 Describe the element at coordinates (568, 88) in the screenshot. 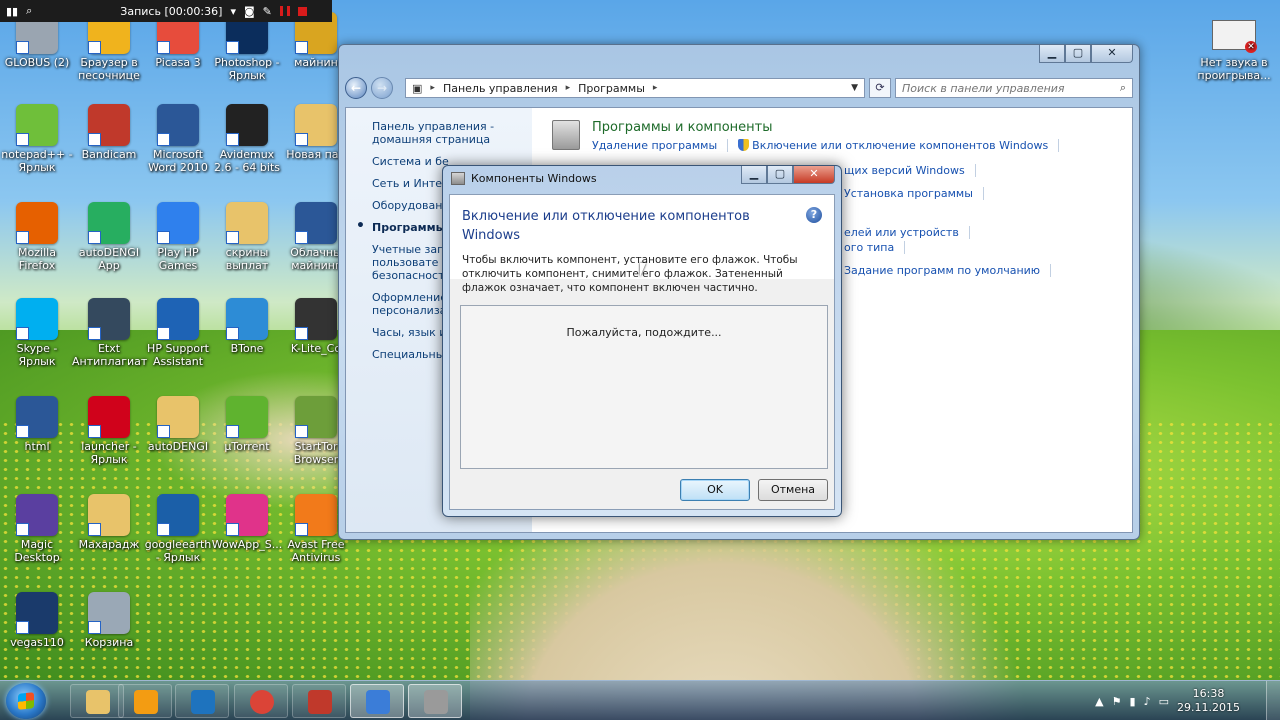

I see `chevron-right-icon: ▸` at that location.